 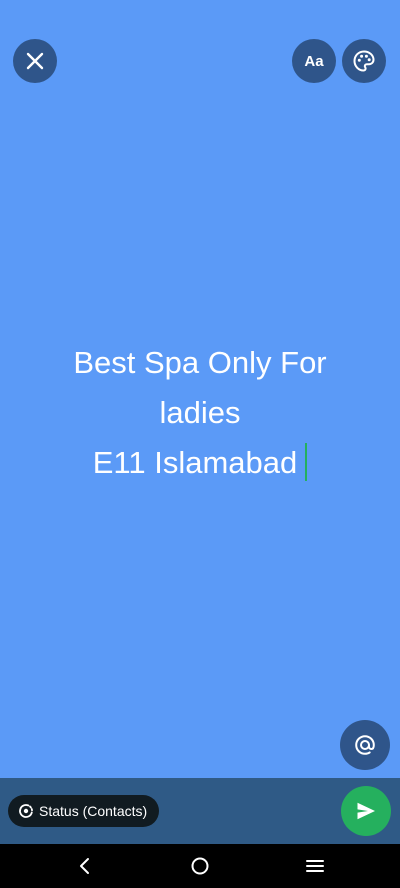 I want to click on mention-button, so click(x=365, y=745).